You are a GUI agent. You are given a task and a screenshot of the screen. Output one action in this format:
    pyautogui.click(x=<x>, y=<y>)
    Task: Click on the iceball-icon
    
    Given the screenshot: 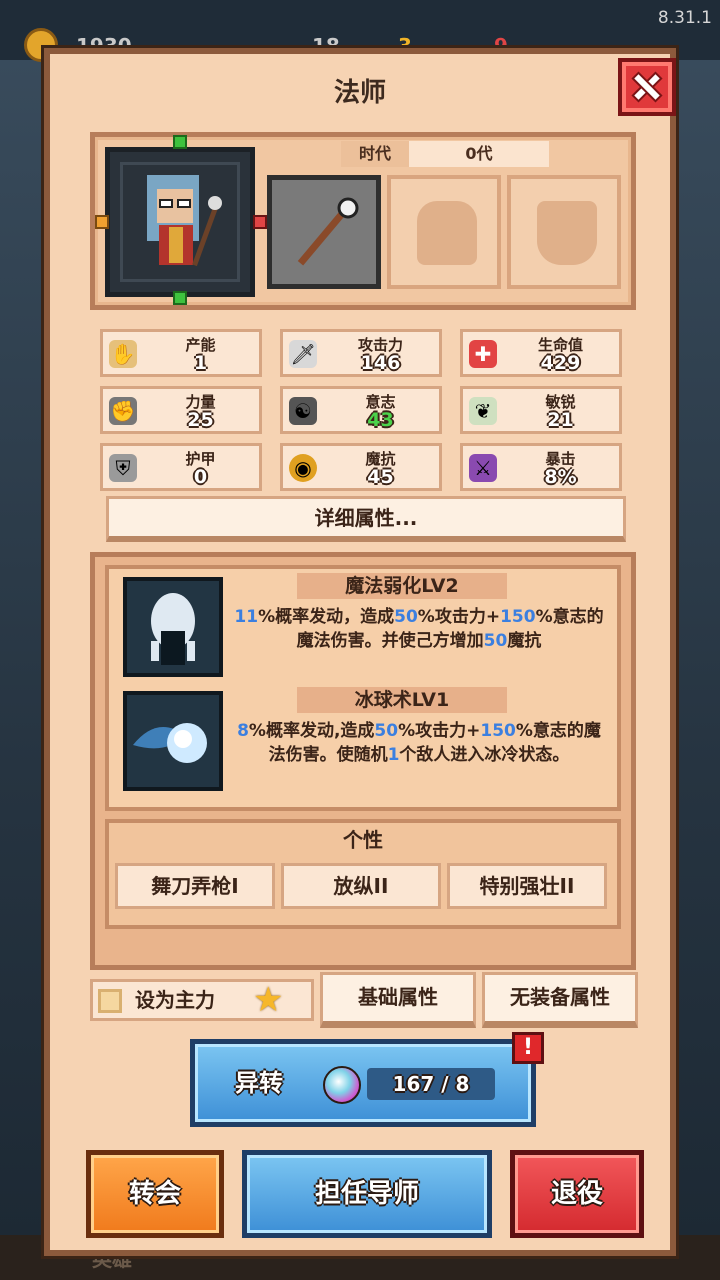 What is the action you would take?
    pyautogui.click(x=170, y=743)
    